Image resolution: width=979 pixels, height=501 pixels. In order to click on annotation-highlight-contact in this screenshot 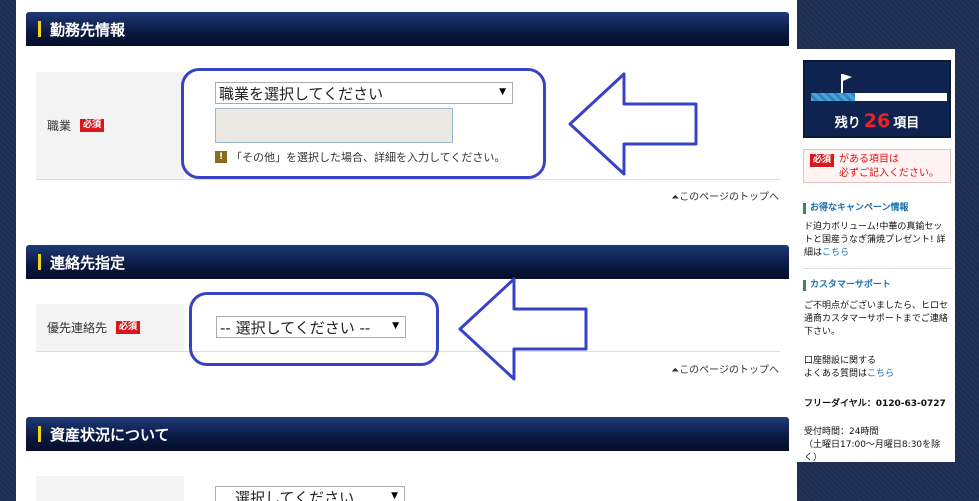, I will do `click(314, 329)`.